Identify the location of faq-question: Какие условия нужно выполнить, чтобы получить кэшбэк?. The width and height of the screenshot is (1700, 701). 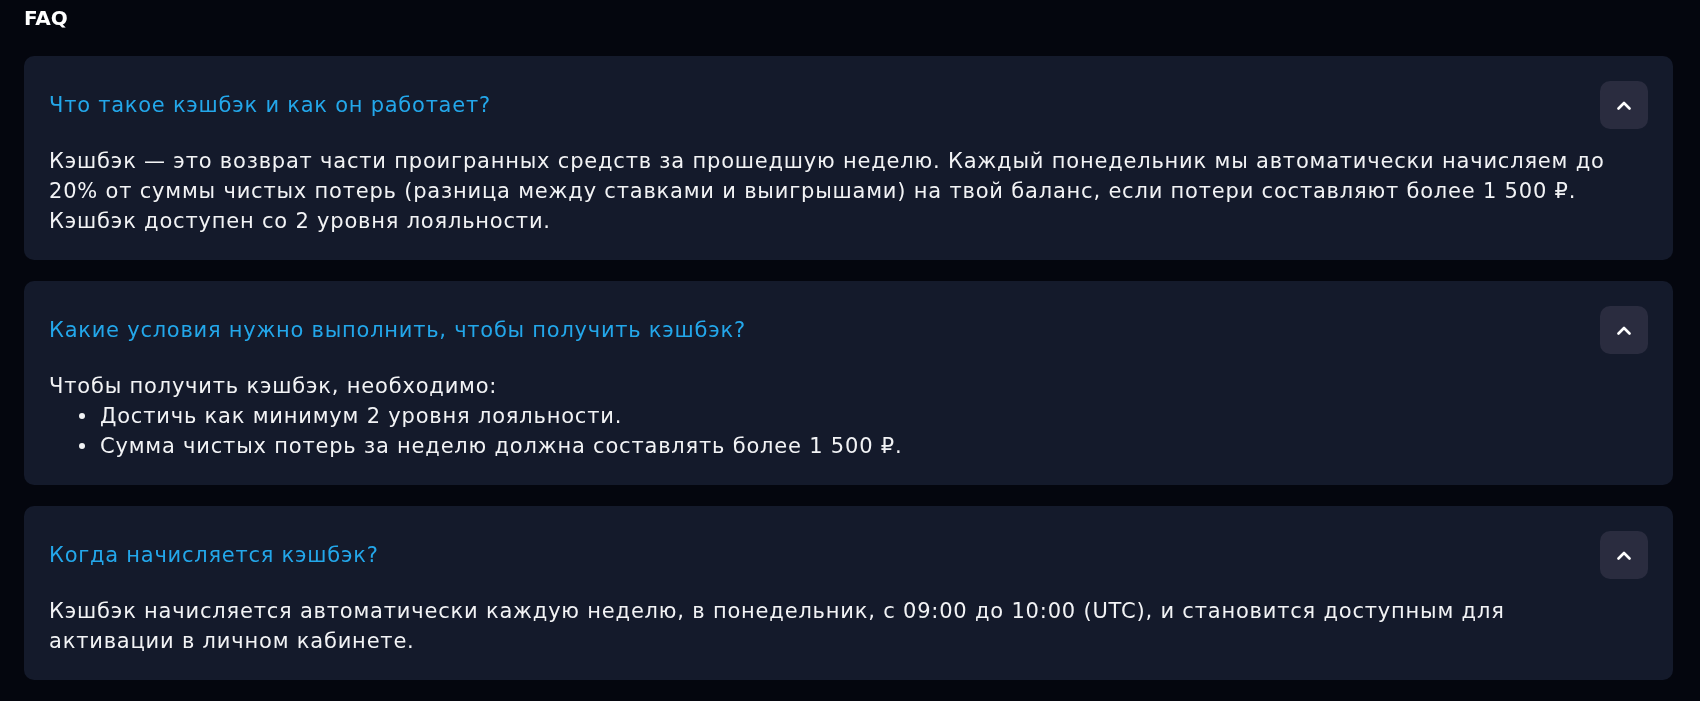
(397, 330).